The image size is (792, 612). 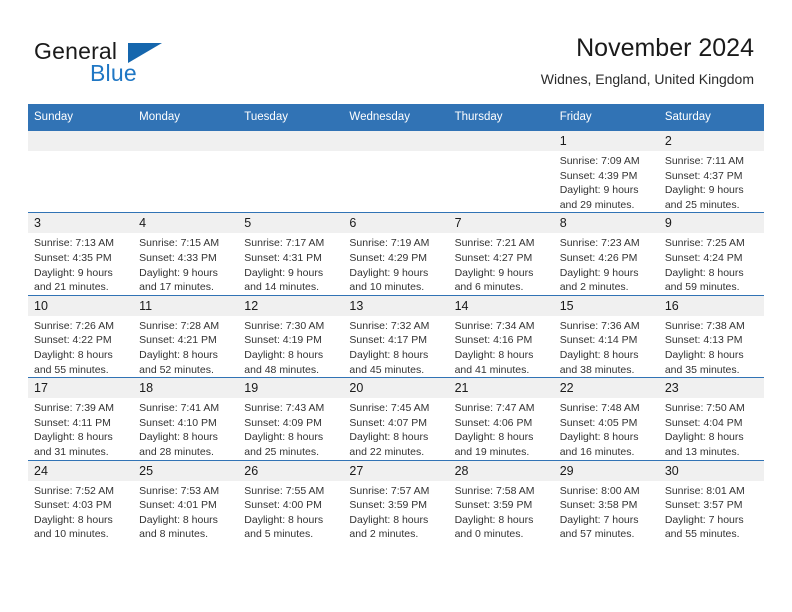 What do you see at coordinates (665, 48) in the screenshot?
I see `page-title: November 2024` at bounding box center [665, 48].